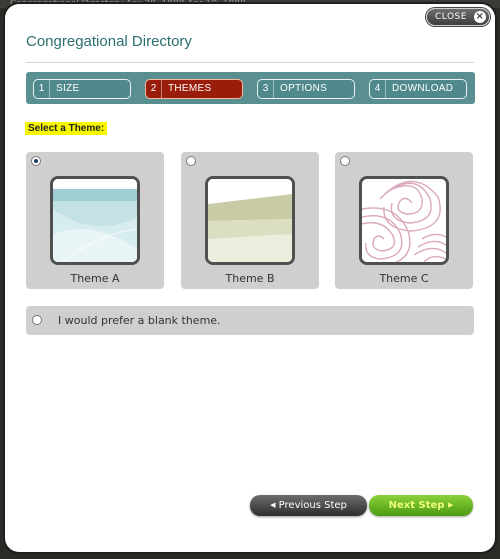 This screenshot has height=559, width=500. Describe the element at coordinates (36, 161) in the screenshot. I see `theme-a-radio` at that location.